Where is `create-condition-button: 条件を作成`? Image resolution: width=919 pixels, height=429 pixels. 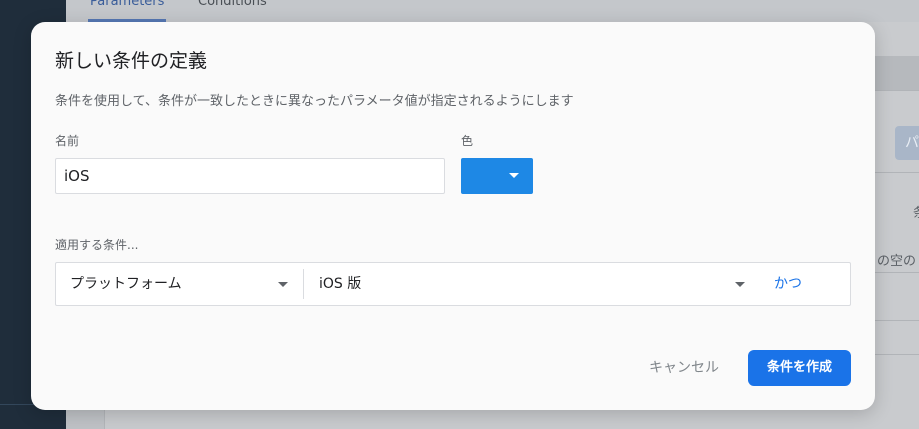 create-condition-button: 条件を作成 is located at coordinates (799, 368).